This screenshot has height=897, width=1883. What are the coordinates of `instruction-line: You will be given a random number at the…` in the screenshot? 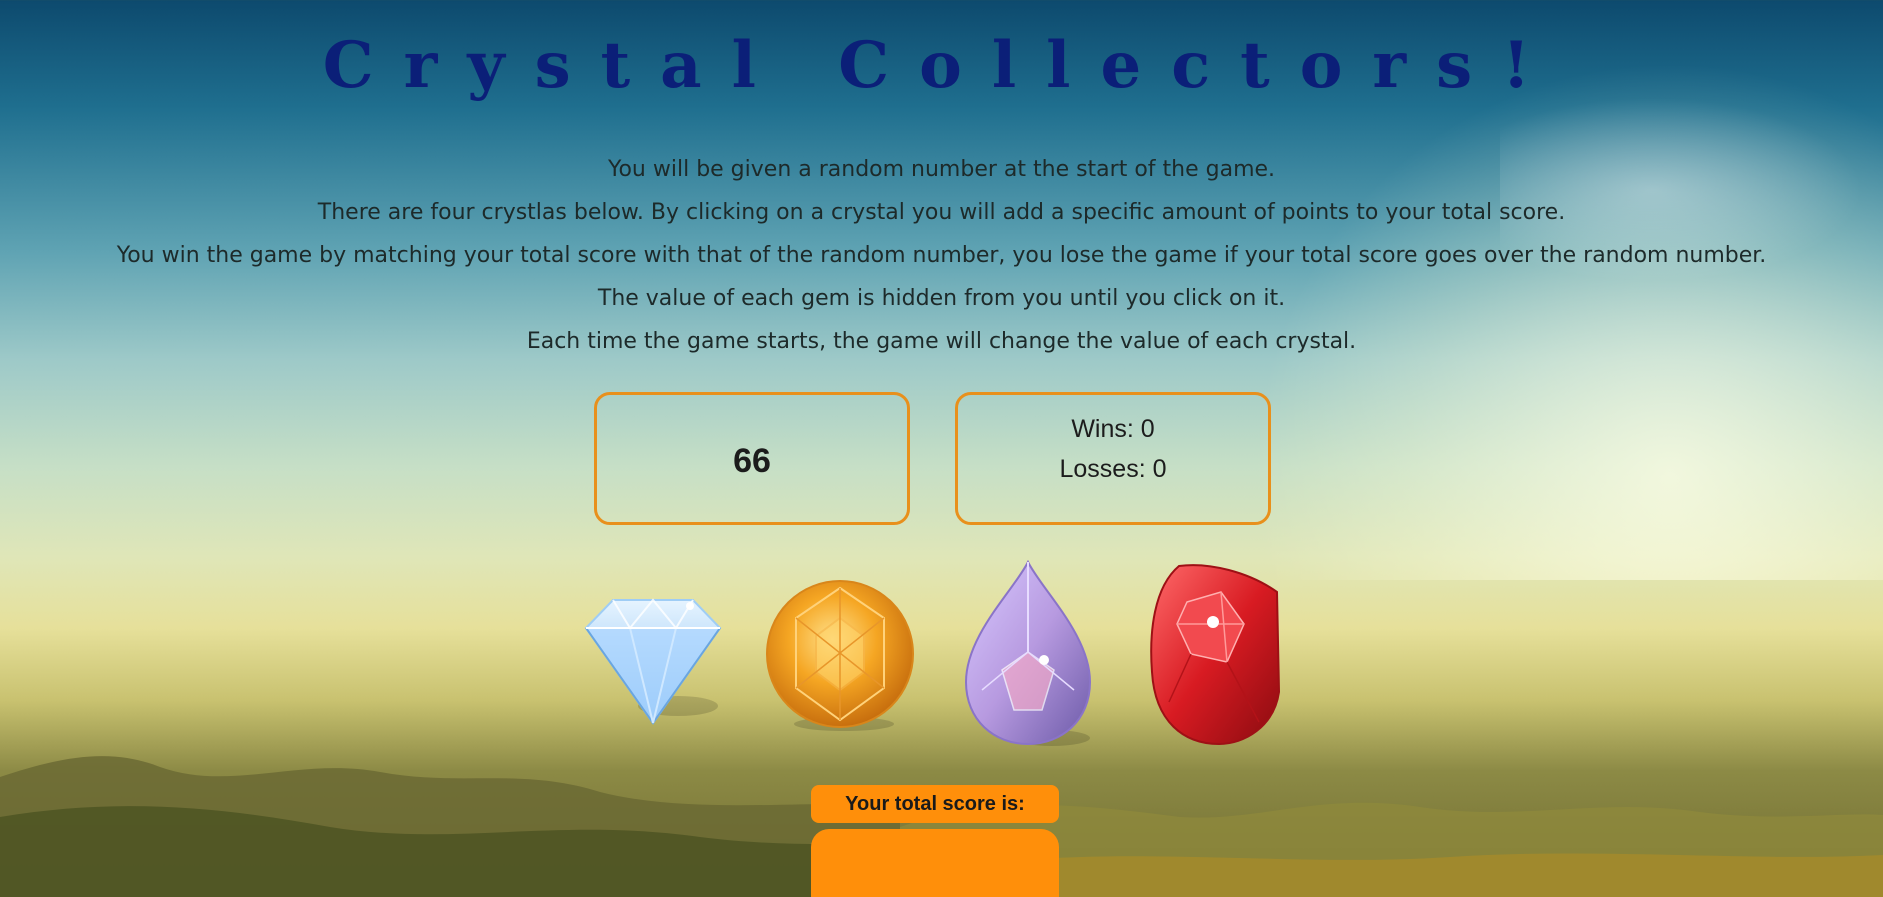 It's located at (941, 169).